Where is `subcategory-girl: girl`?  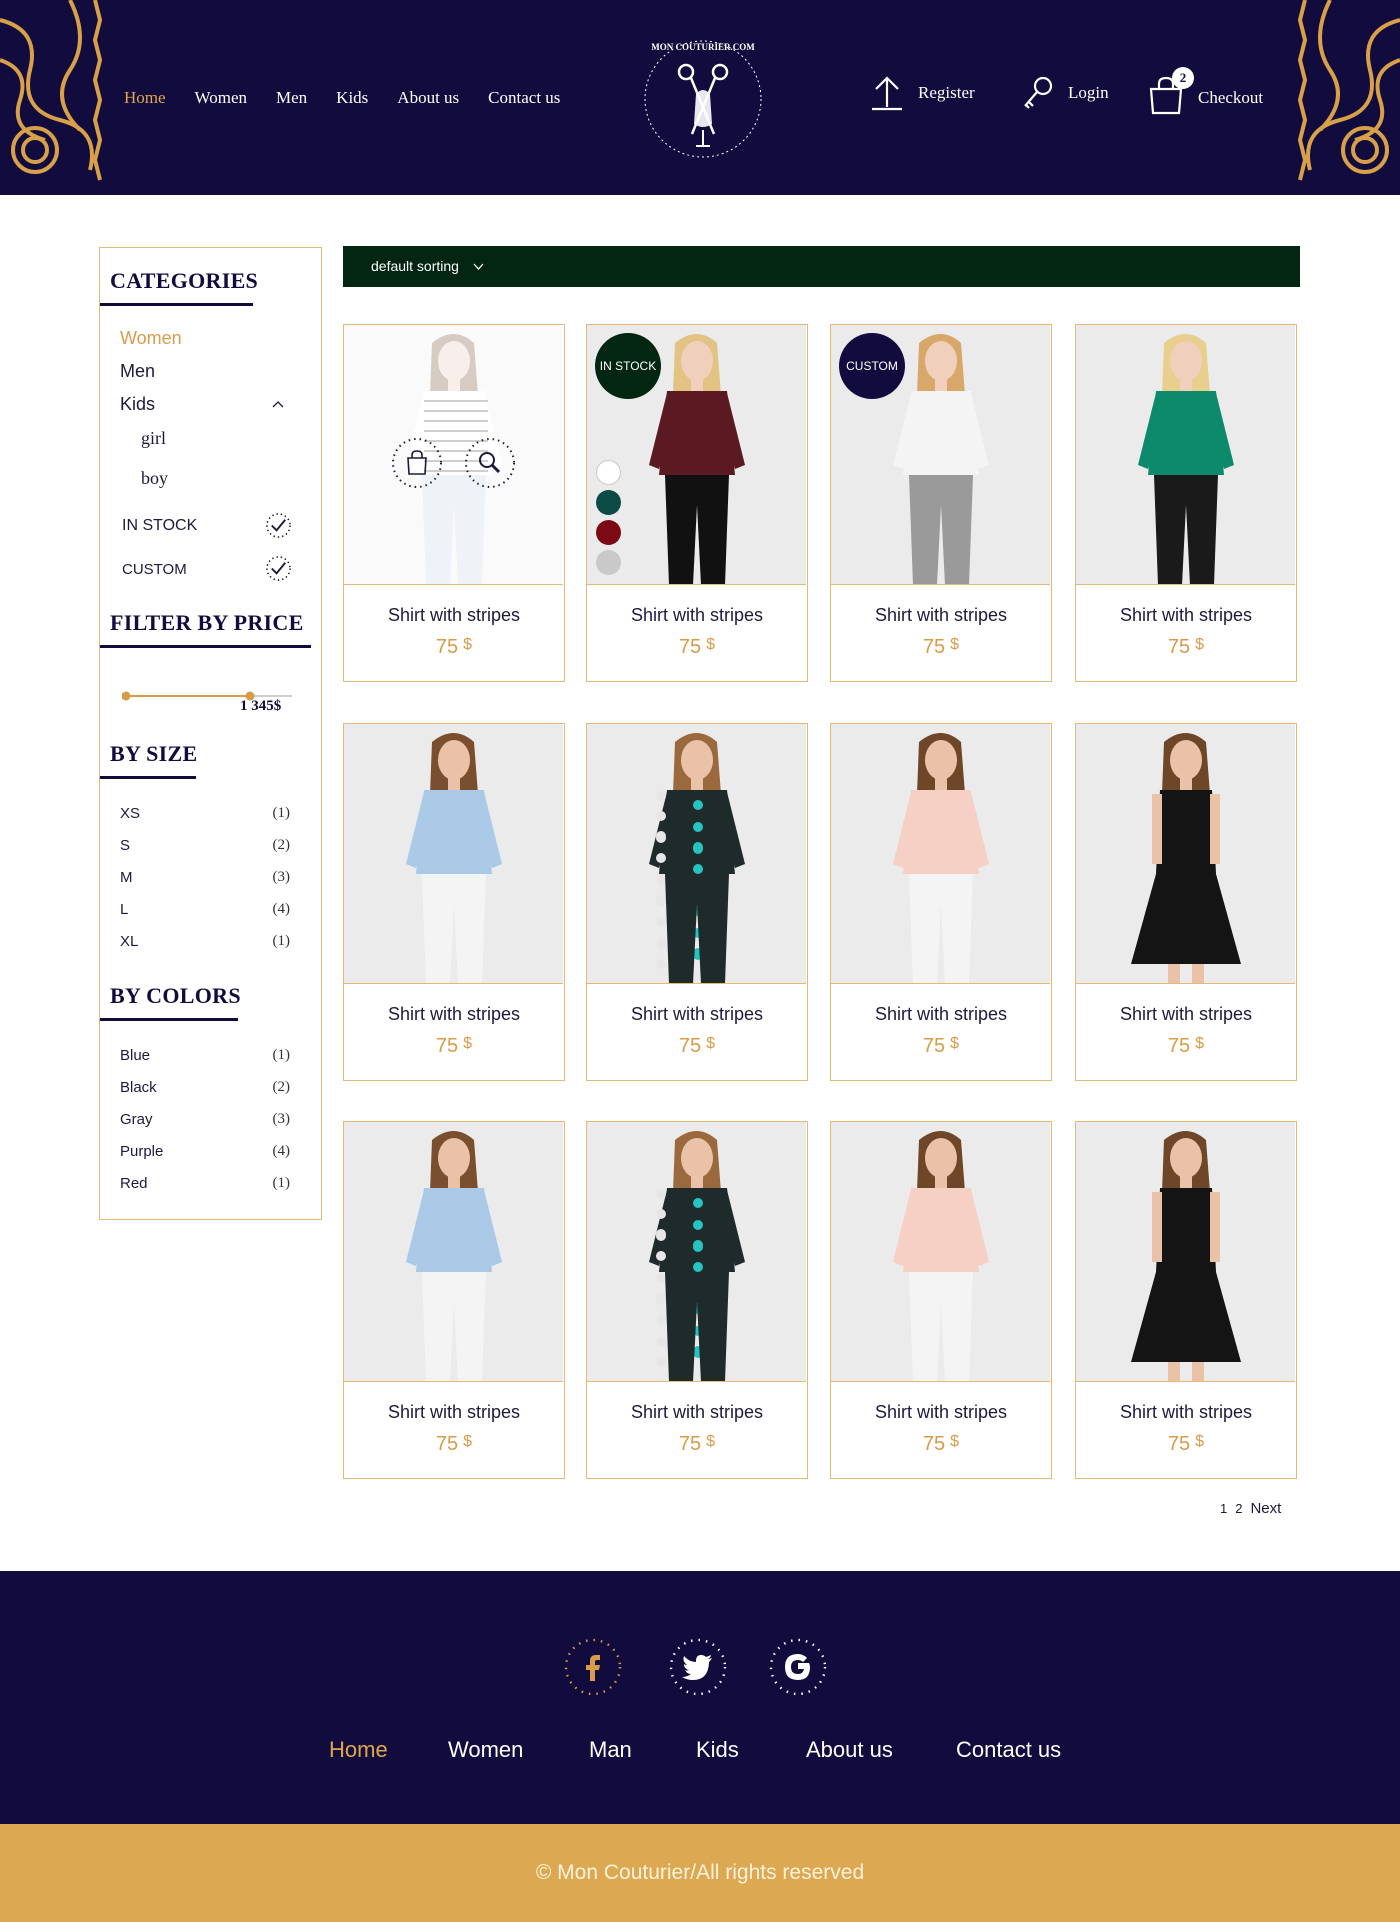 subcategory-girl: girl is located at coordinates (153, 438).